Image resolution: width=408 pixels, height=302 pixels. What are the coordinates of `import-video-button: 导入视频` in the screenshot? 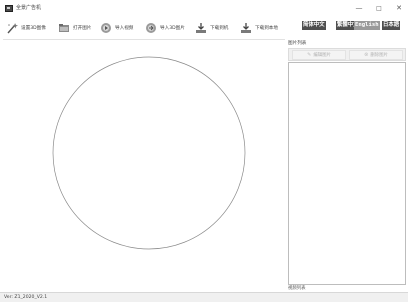 It's located at (116, 28).